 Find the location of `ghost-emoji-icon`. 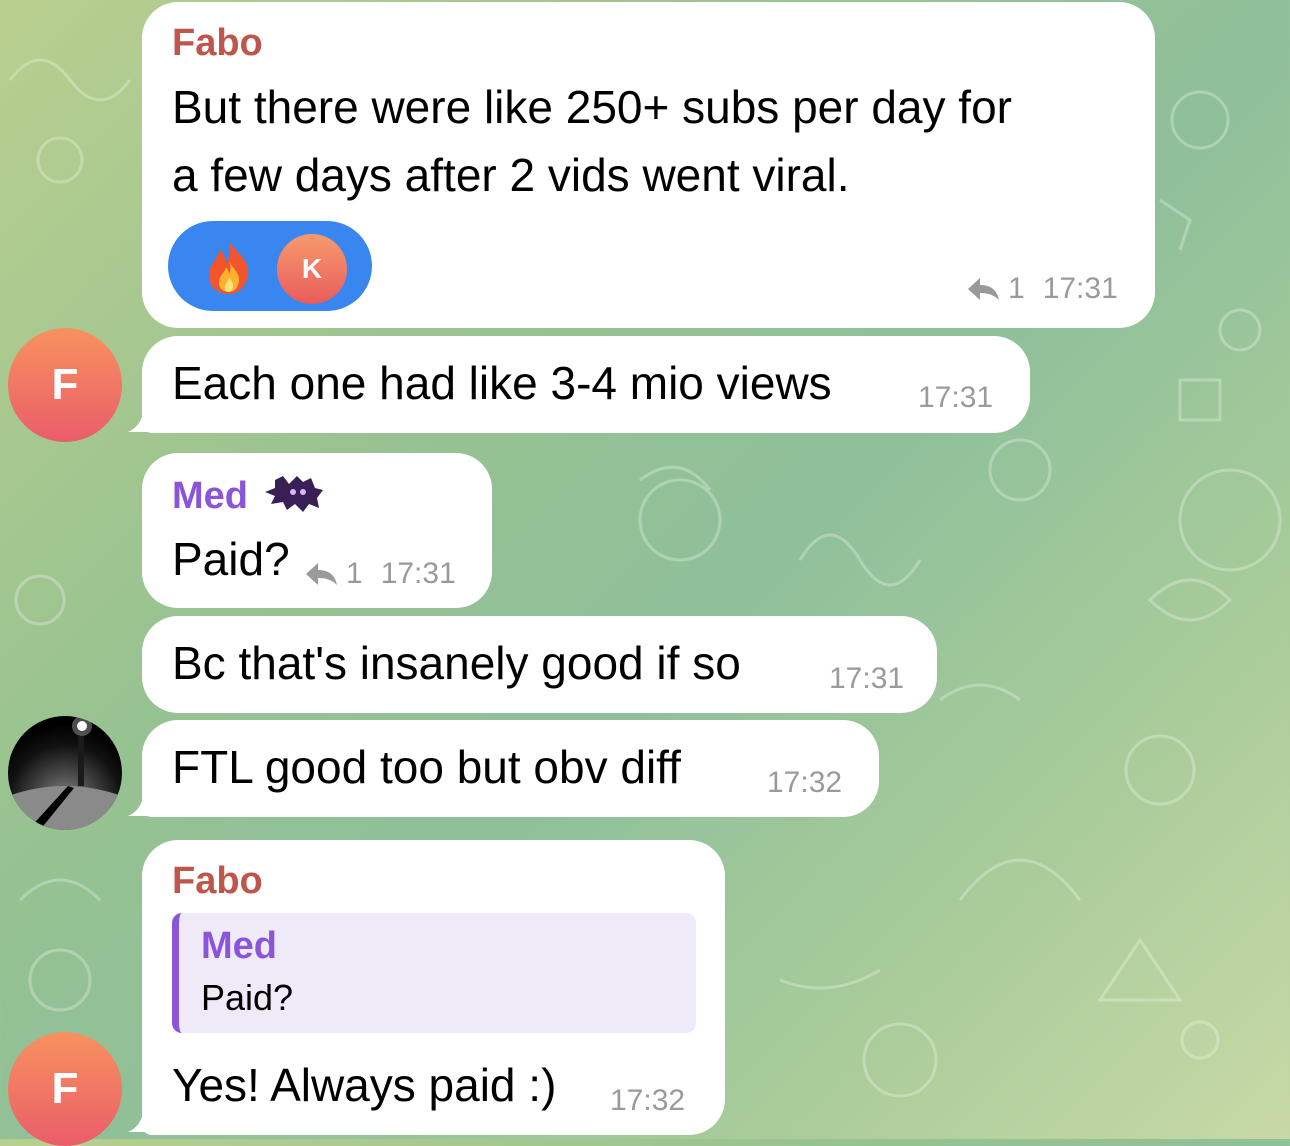

ghost-emoji-icon is located at coordinates (293, 494).